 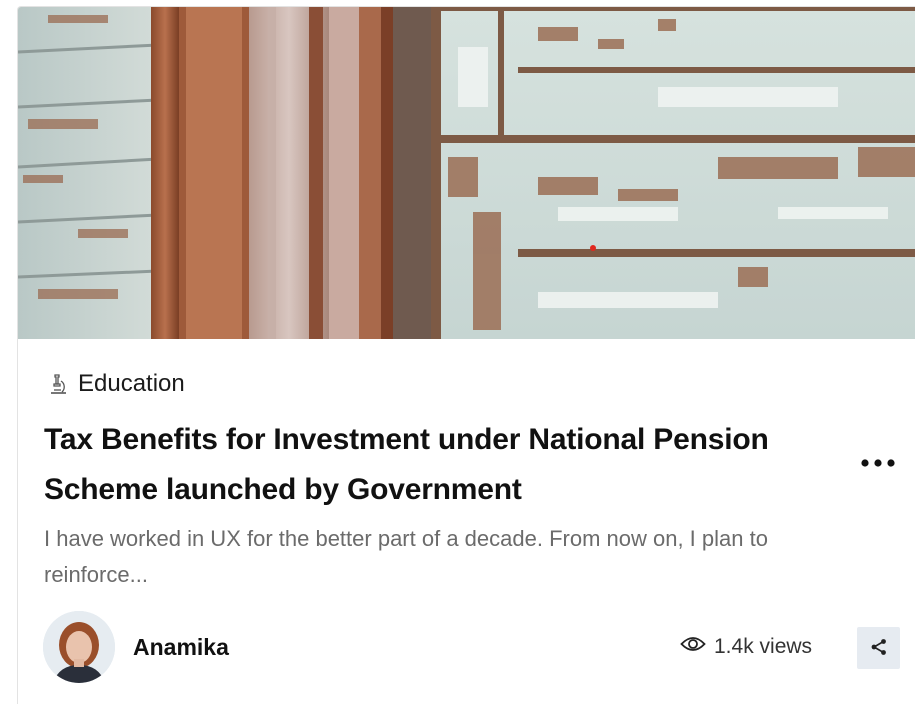 What do you see at coordinates (131, 383) in the screenshot?
I see `category-label: Education` at bounding box center [131, 383].